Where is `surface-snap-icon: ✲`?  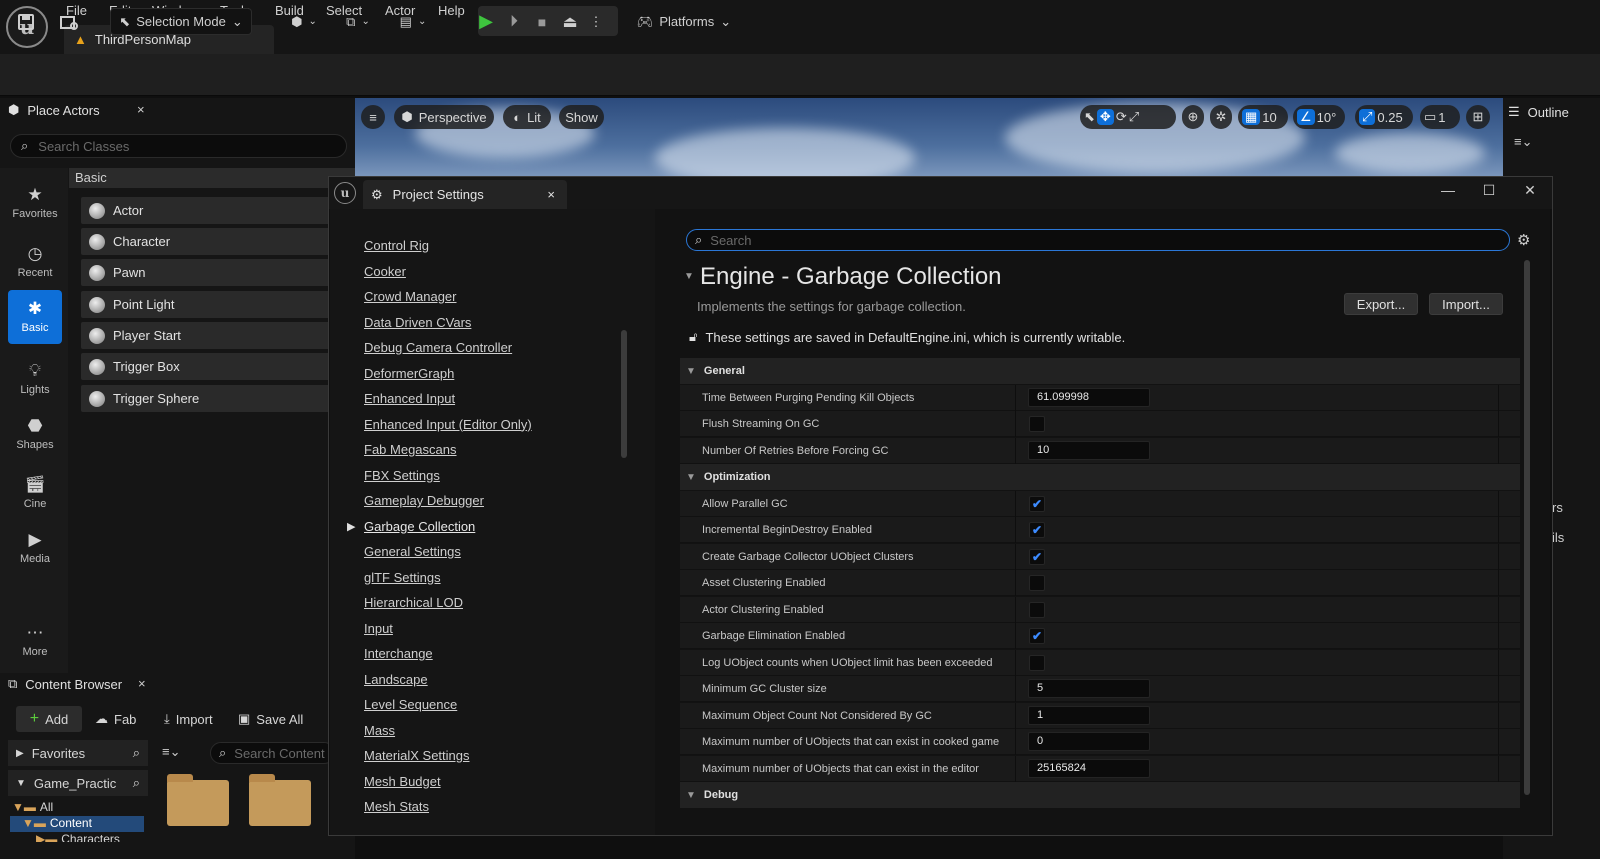
surface-snap-icon: ✲ is located at coordinates (1221, 117).